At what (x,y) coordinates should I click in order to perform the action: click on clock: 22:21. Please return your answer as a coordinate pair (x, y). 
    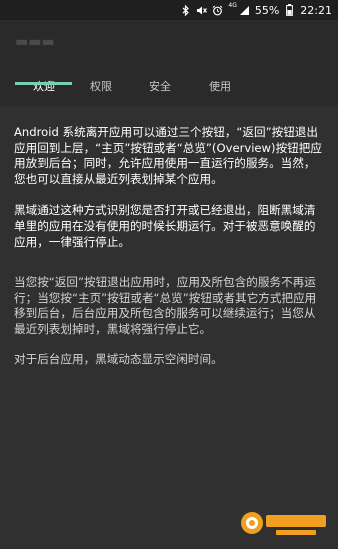
    Looking at the image, I should click on (316, 10).